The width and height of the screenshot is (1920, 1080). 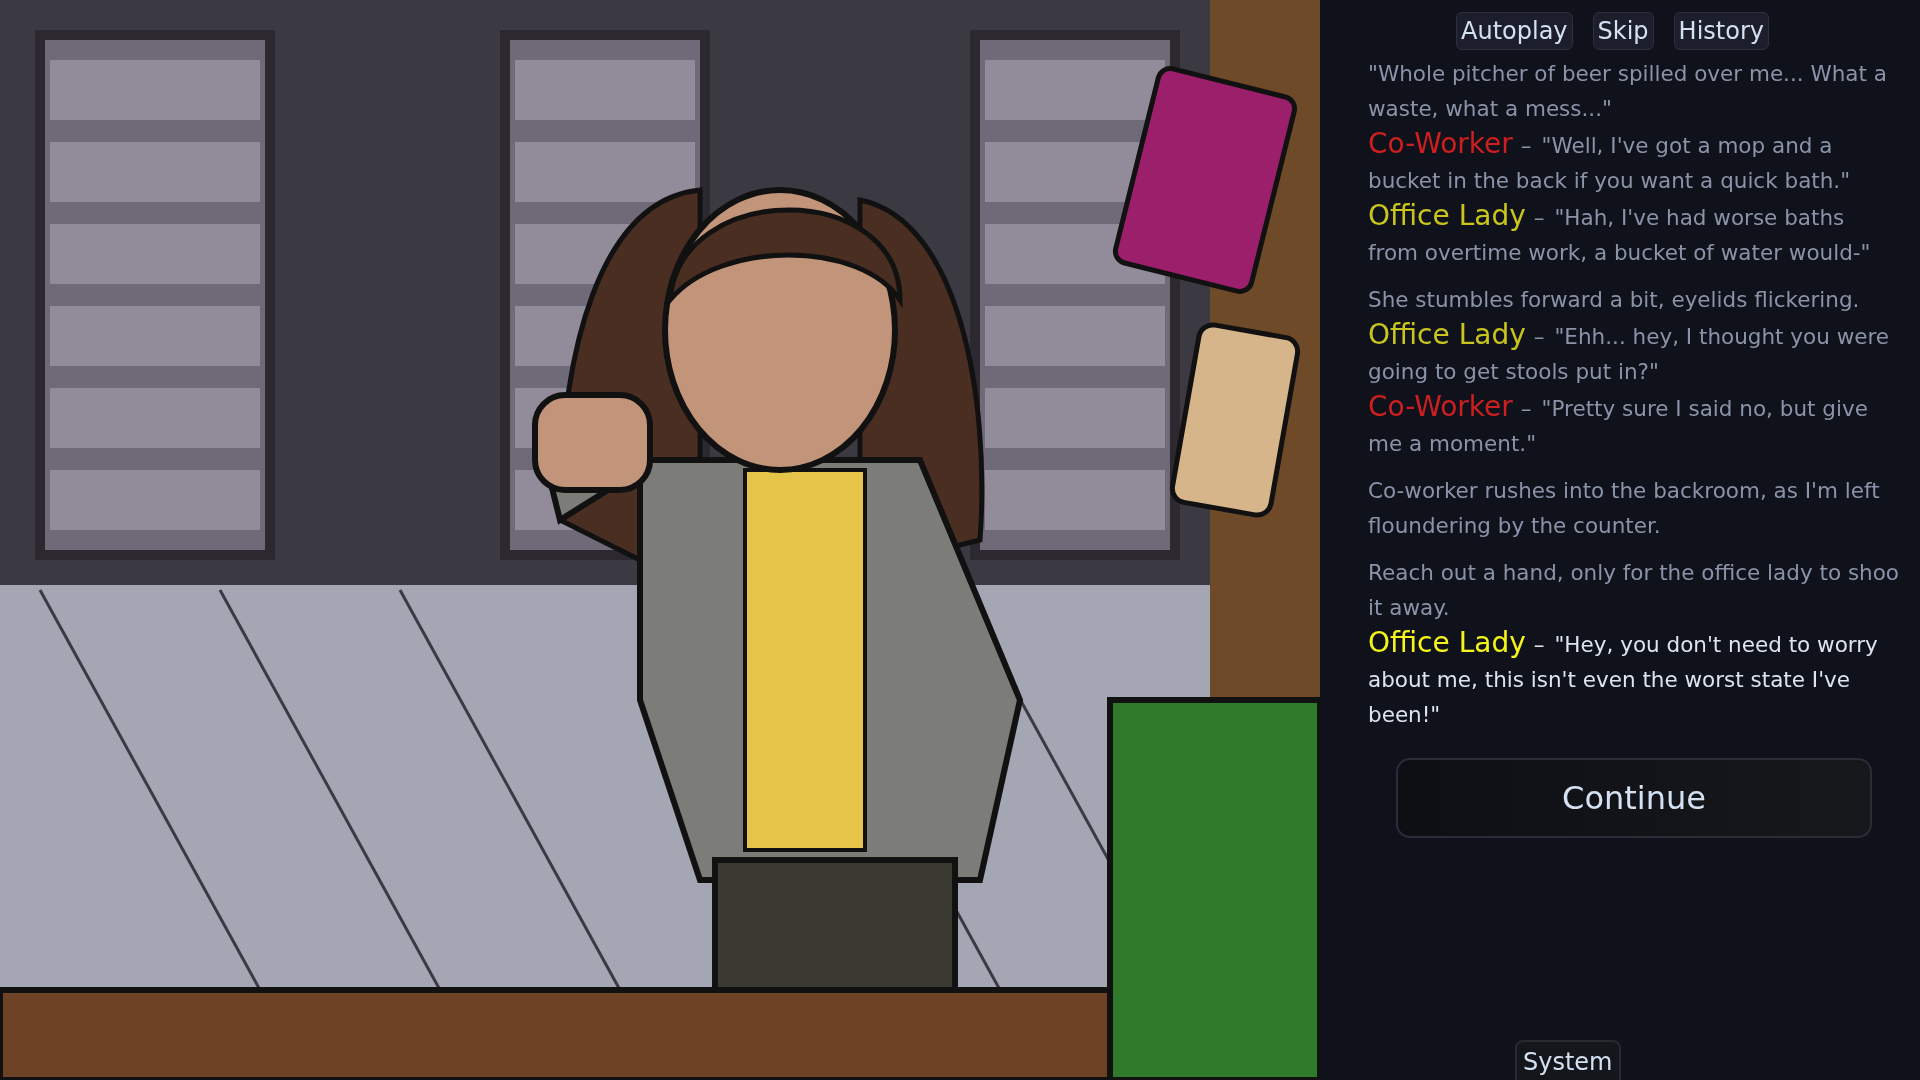 What do you see at coordinates (1623, 677) in the screenshot?
I see `dialogue-line: Office Lady – "Hey, you don't need to worry about me, this isn't even the worst state I've been!"` at bounding box center [1623, 677].